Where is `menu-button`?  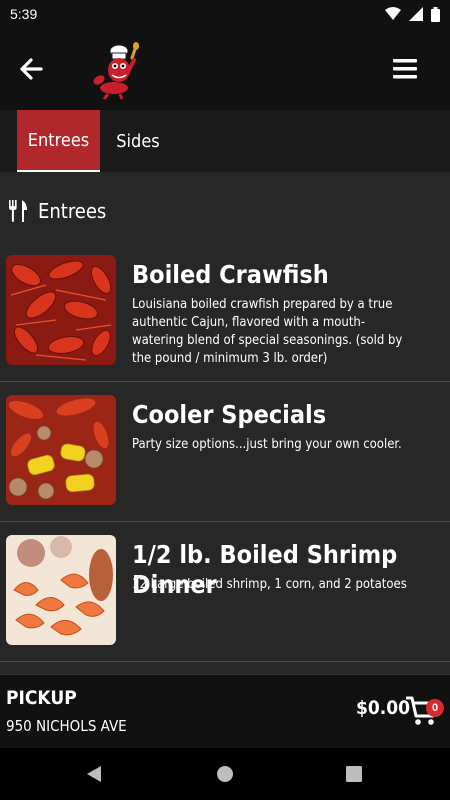 menu-button is located at coordinates (405, 69).